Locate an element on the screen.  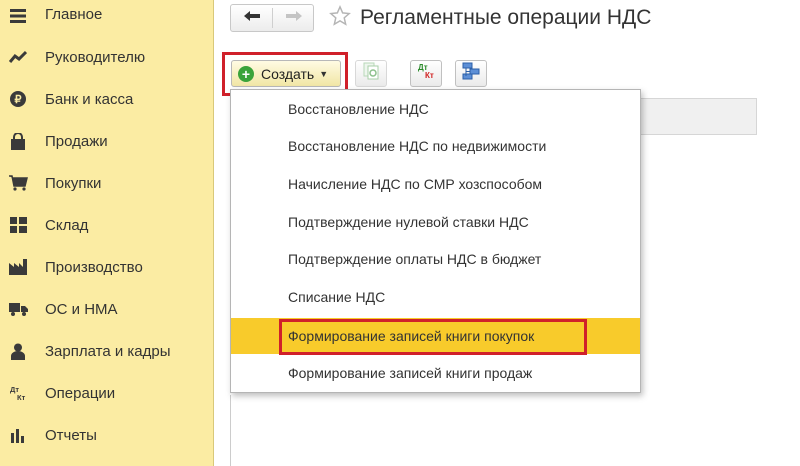
bar-chart-icon is located at coordinates (18, 435).